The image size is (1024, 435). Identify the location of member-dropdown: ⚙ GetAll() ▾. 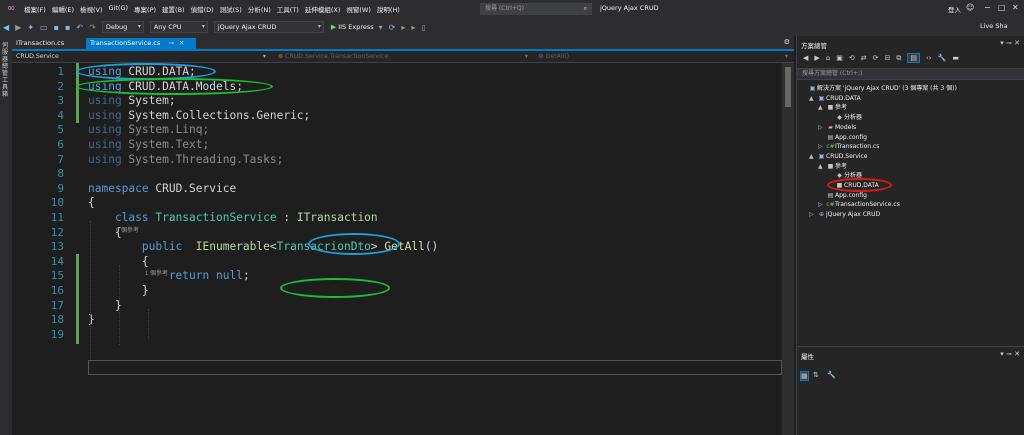
(662, 57).